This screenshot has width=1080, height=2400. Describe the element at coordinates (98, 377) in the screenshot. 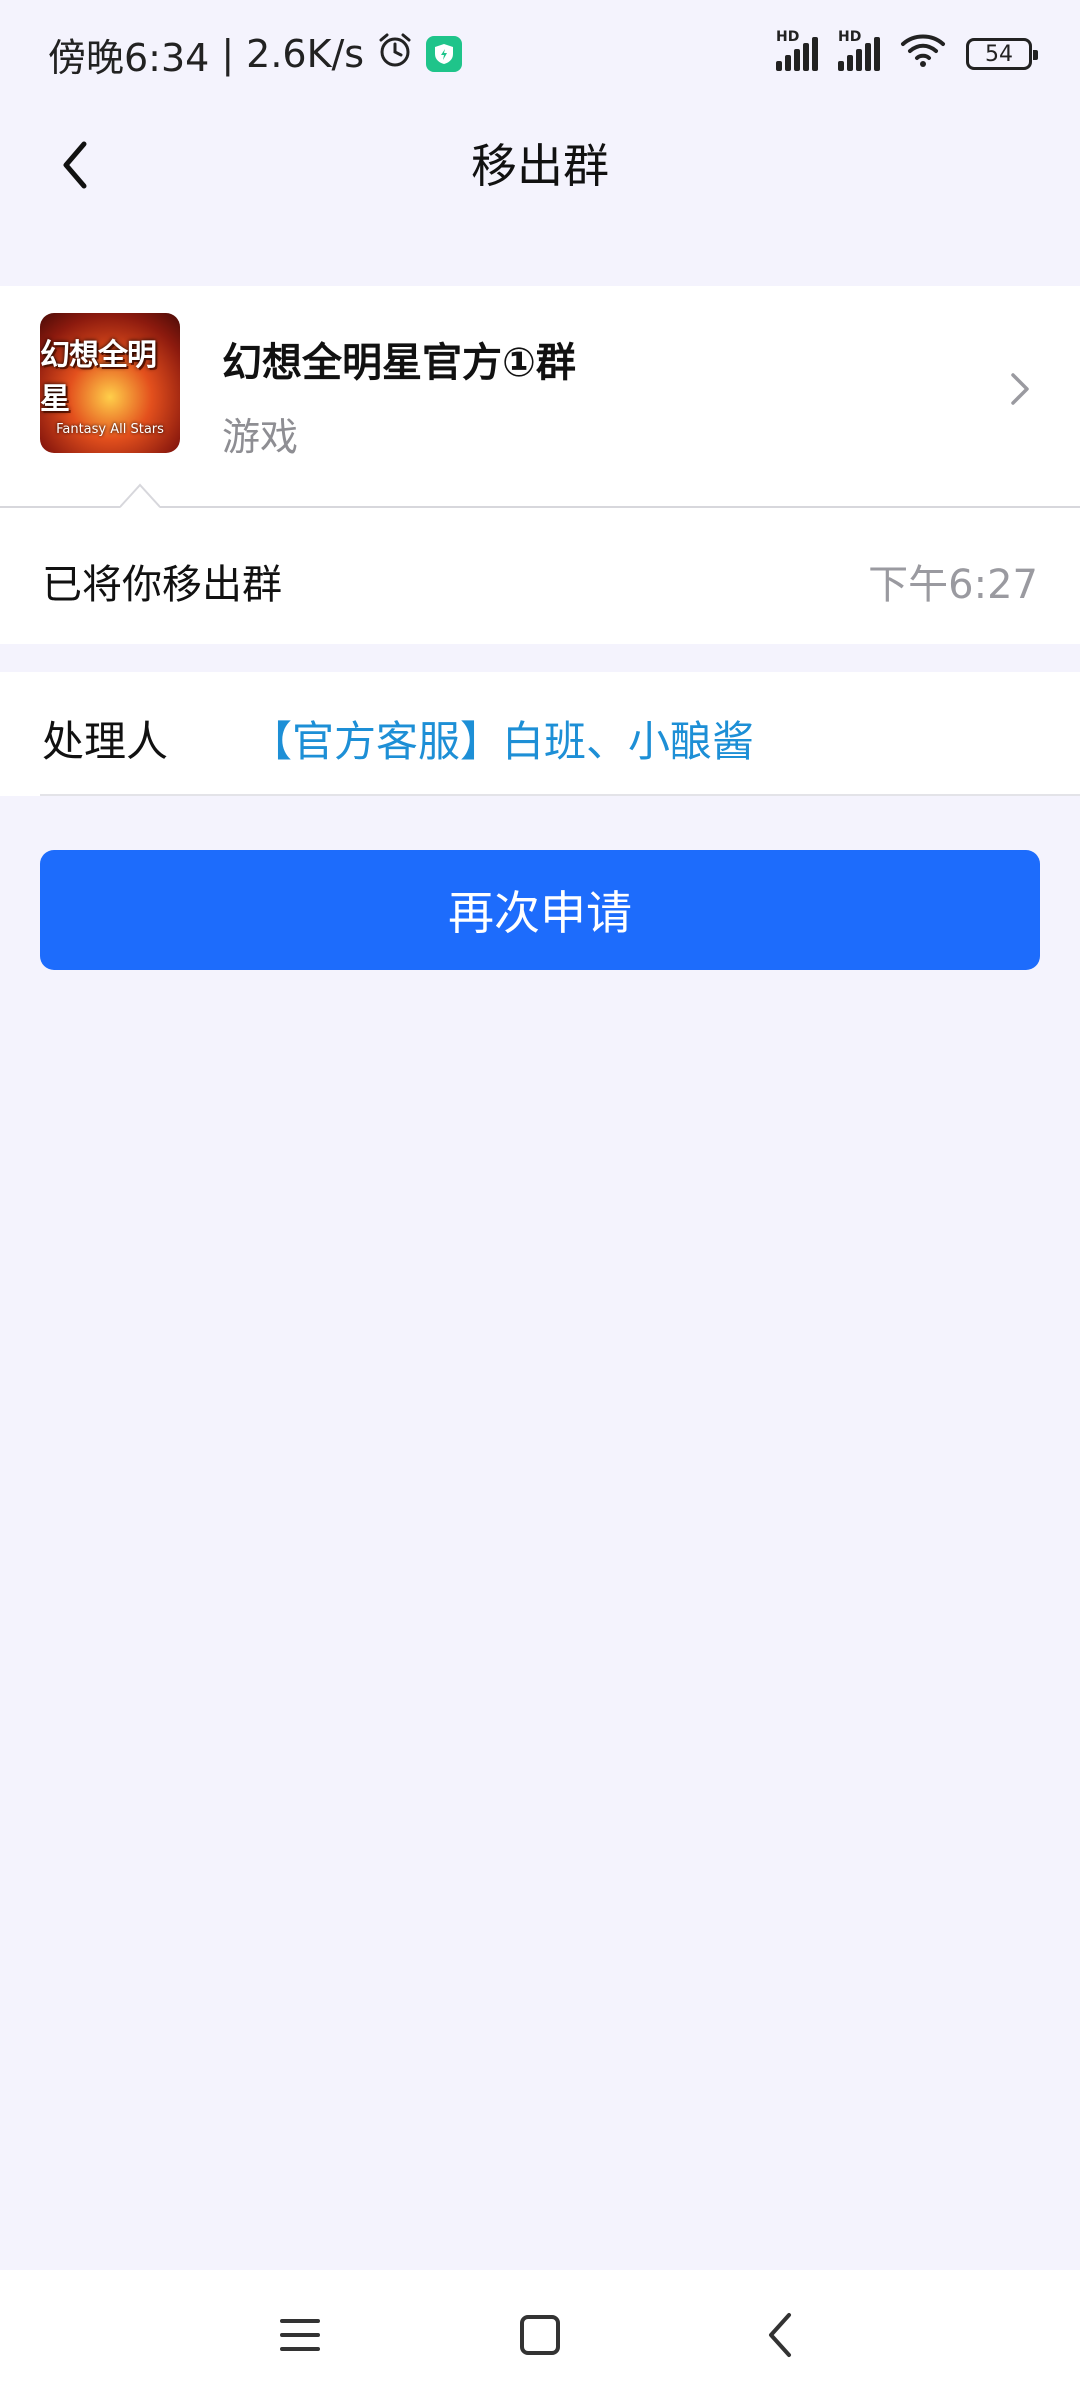

I see `avatar-logo-text: 幻想全明星` at that location.